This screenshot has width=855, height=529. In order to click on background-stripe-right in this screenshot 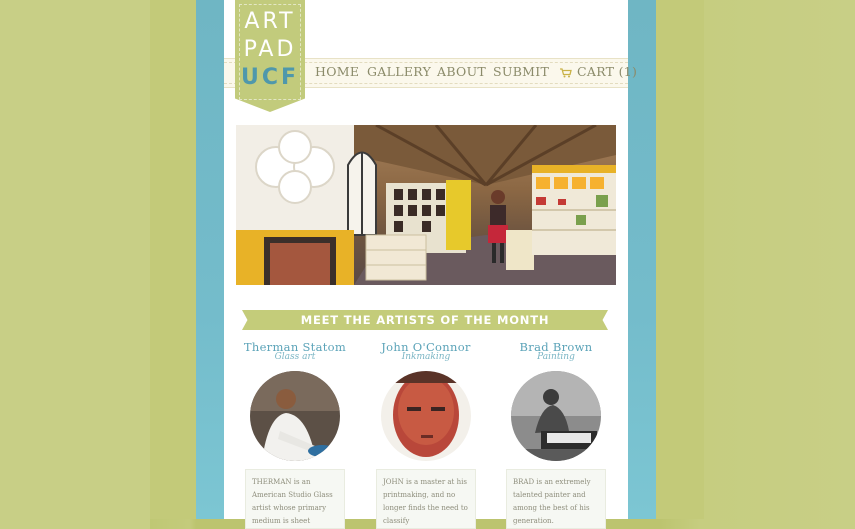, I will do `click(680, 259)`.